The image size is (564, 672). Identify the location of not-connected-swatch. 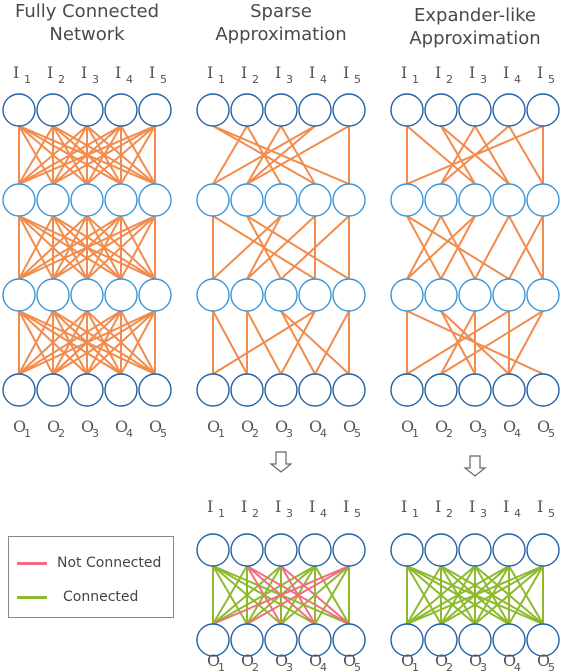
(32, 563).